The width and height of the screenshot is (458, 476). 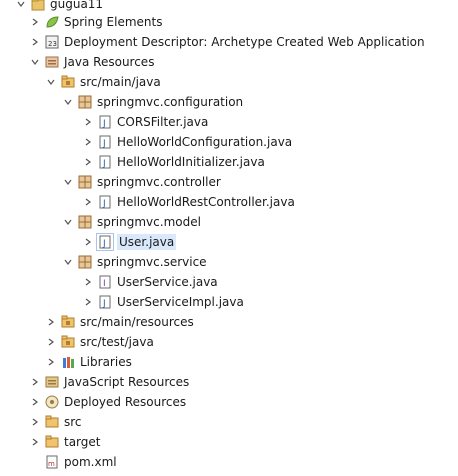 What do you see at coordinates (147, 242) in the screenshot?
I see `tree-item-label: User.java` at bounding box center [147, 242].